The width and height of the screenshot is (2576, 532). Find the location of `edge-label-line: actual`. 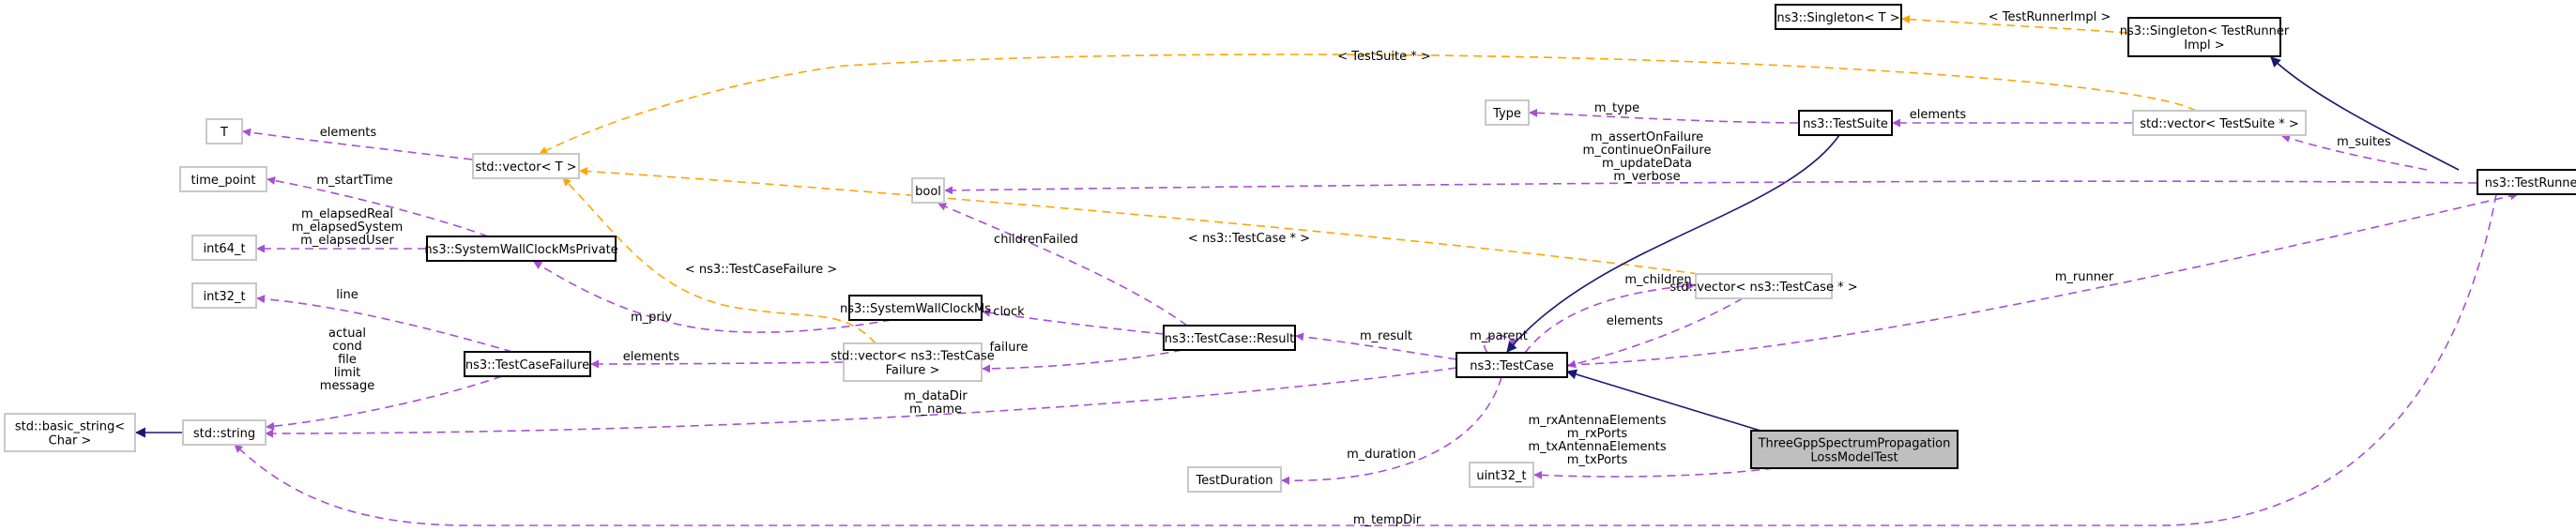

edge-label-line: actual is located at coordinates (347, 334).